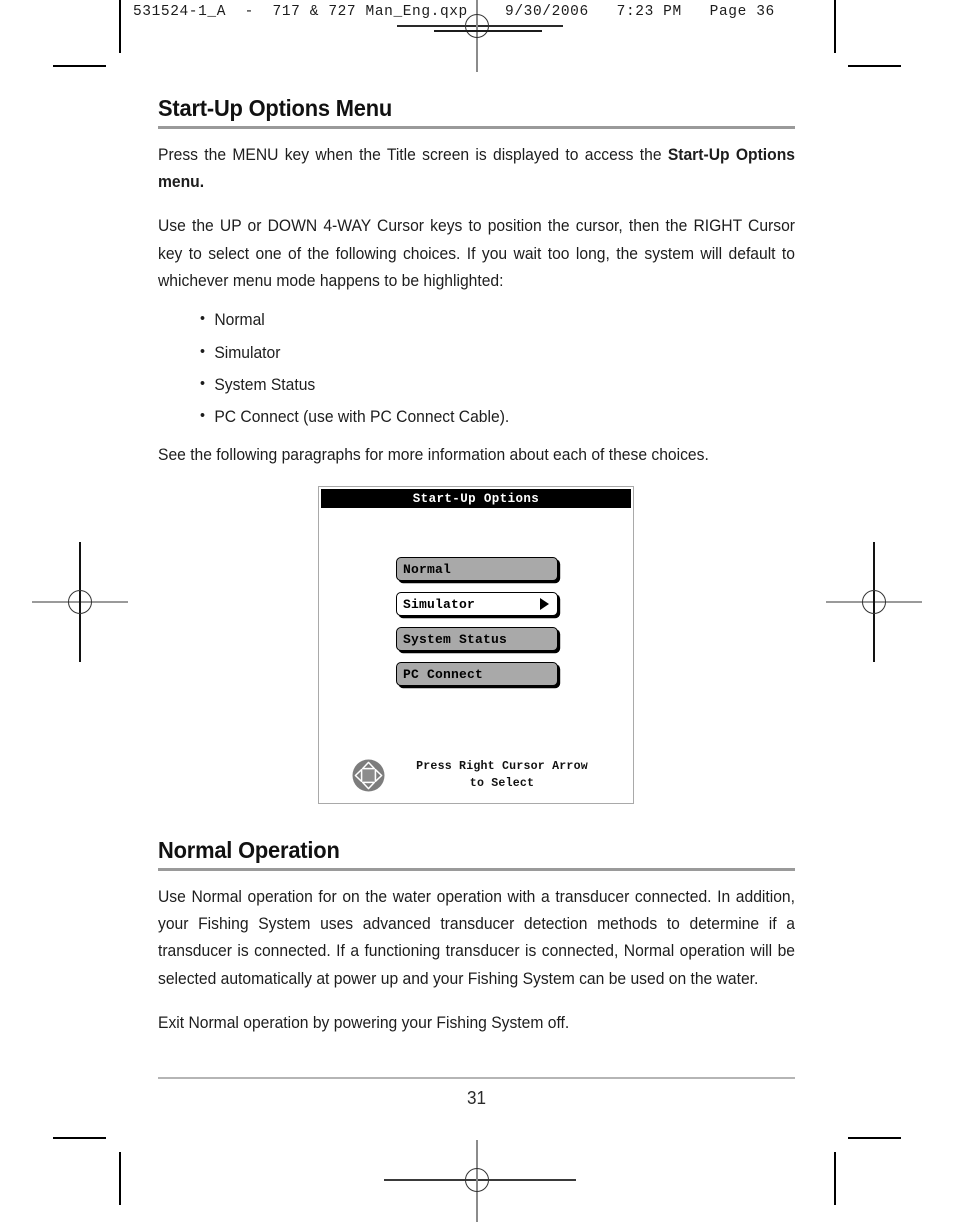 Image resolution: width=954 pixels, height=1222 pixels. I want to click on menu-item-normal: Normal, so click(477, 569).